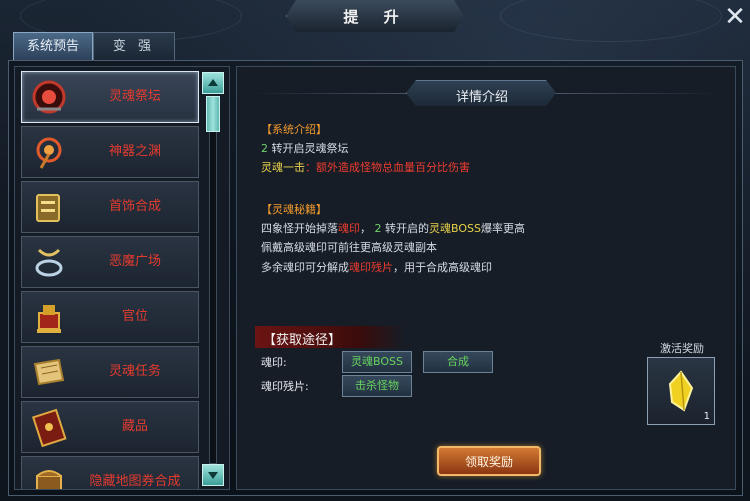 The width and height of the screenshot is (750, 501). I want to click on source-row-label: 魂印:, so click(274, 362).